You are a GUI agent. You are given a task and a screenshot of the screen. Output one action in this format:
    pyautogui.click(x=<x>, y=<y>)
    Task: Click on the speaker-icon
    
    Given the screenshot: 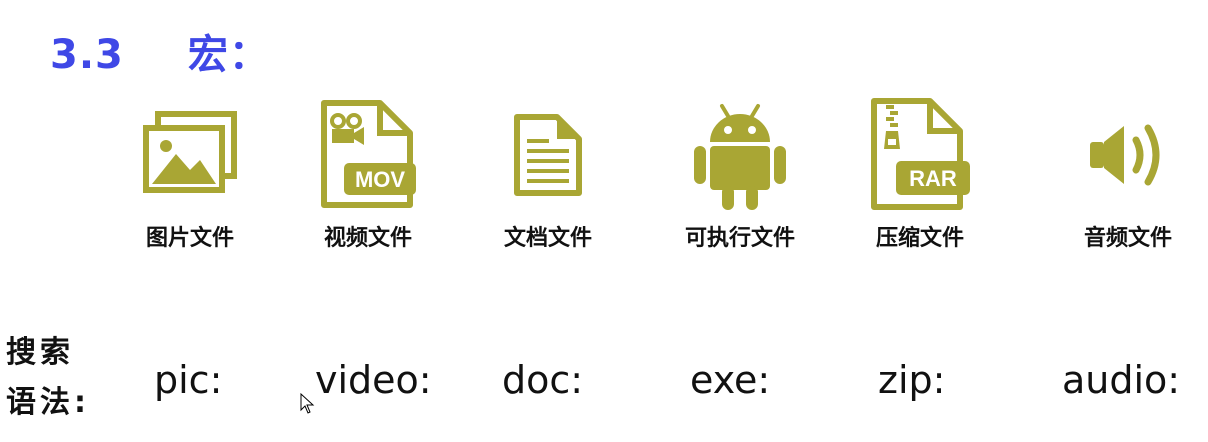 What is the action you would take?
    pyautogui.click(x=1125, y=155)
    